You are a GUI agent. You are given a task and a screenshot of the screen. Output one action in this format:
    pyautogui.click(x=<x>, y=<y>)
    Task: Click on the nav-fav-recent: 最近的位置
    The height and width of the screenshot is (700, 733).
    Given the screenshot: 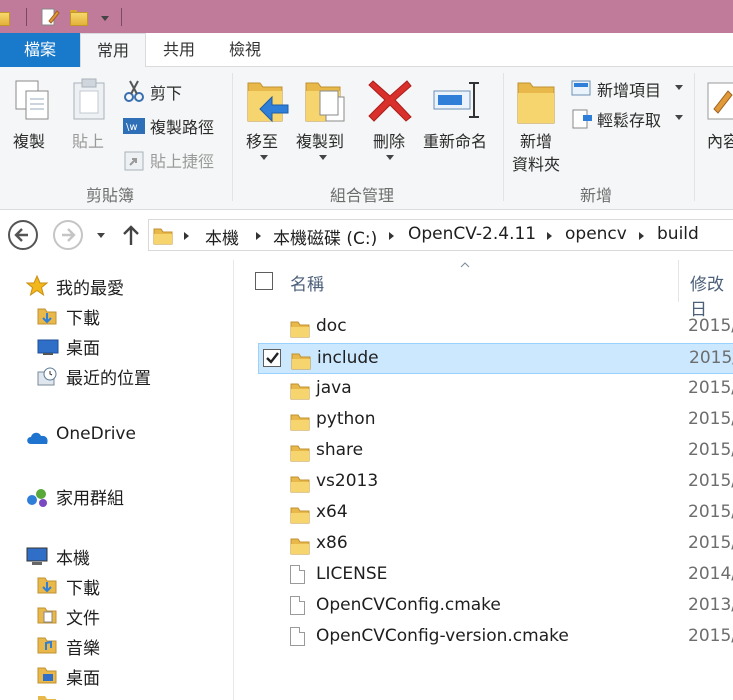 What is the action you would take?
    pyautogui.click(x=108, y=376)
    